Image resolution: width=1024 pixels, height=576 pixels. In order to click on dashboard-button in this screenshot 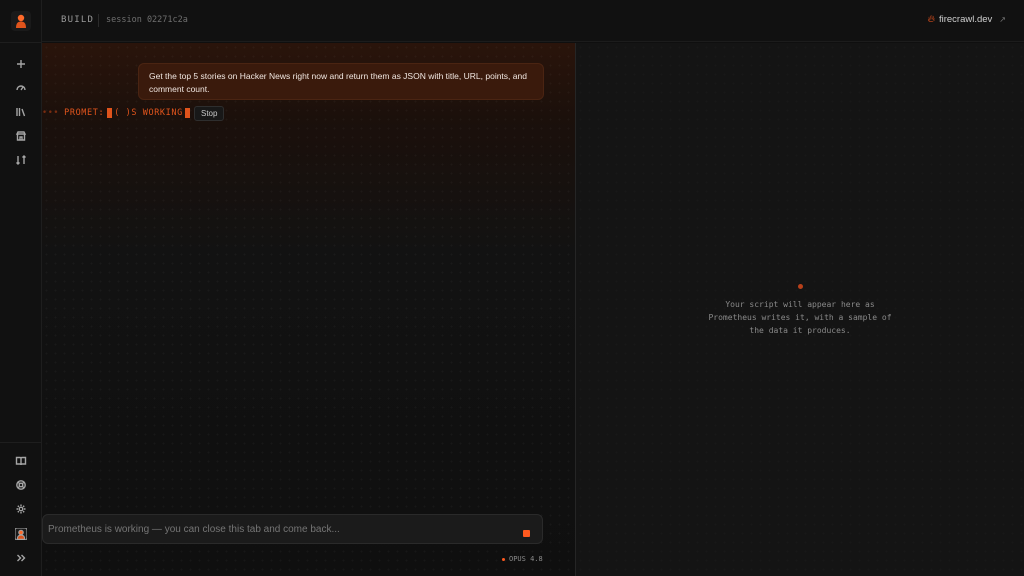, I will do `click(21, 88)`.